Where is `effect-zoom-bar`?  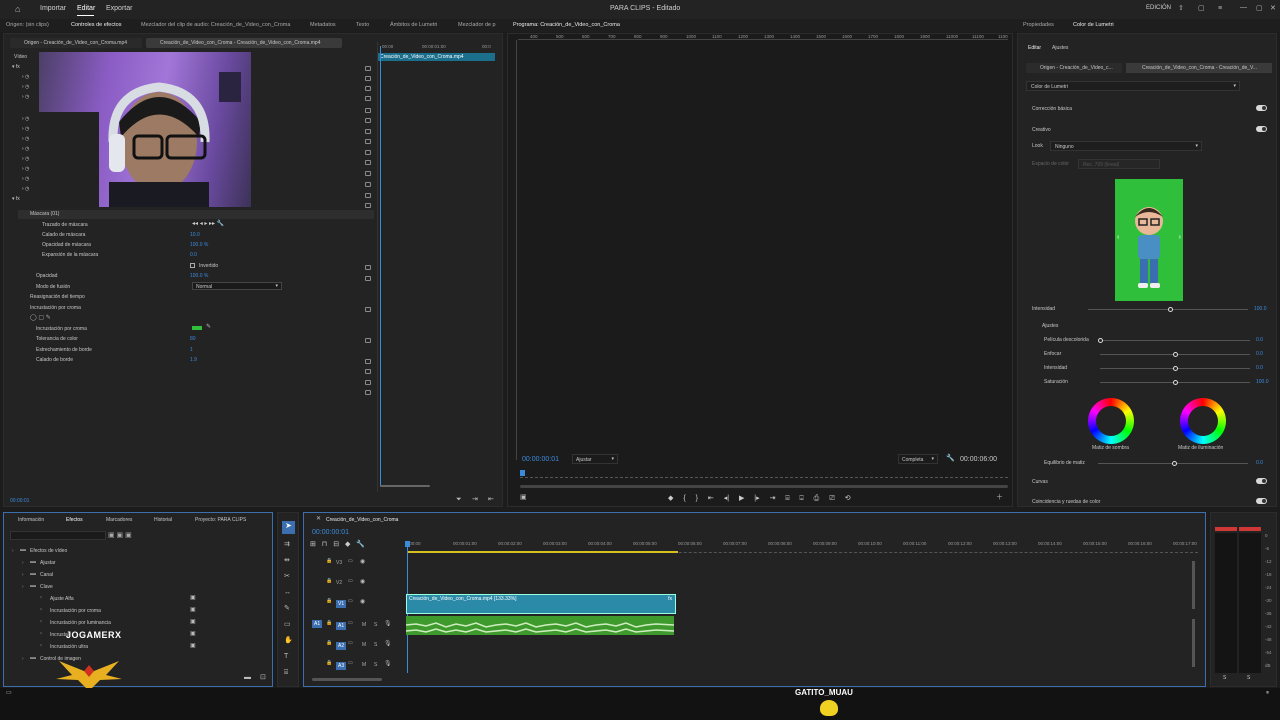 effect-zoom-bar is located at coordinates (405, 486).